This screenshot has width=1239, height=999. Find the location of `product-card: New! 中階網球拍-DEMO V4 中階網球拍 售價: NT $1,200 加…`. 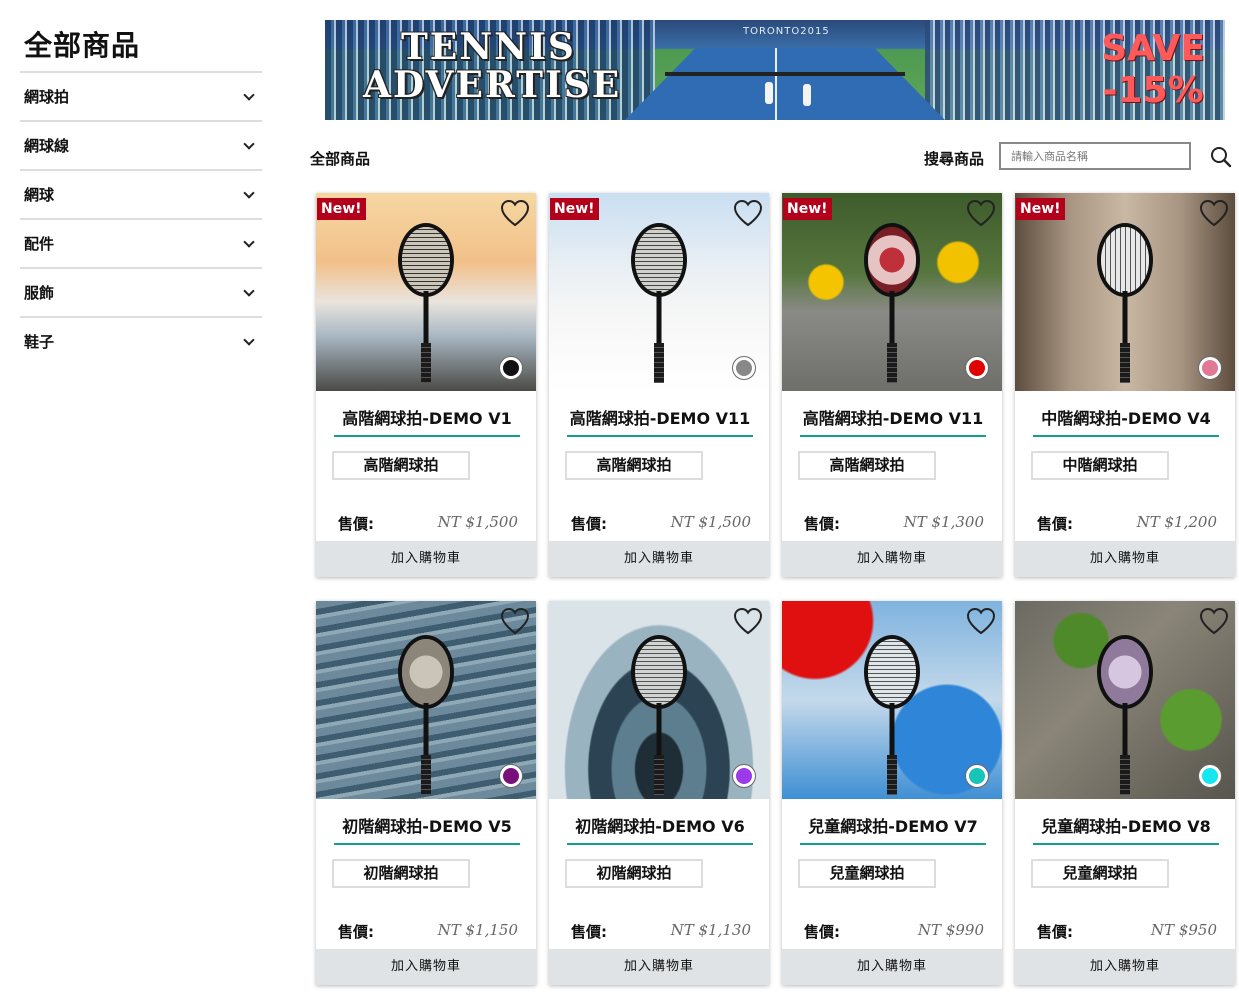

product-card: New! 中階網球拍-DEMO V4 中階網球拍 售價: NT $1,200 加… is located at coordinates (1125, 385).